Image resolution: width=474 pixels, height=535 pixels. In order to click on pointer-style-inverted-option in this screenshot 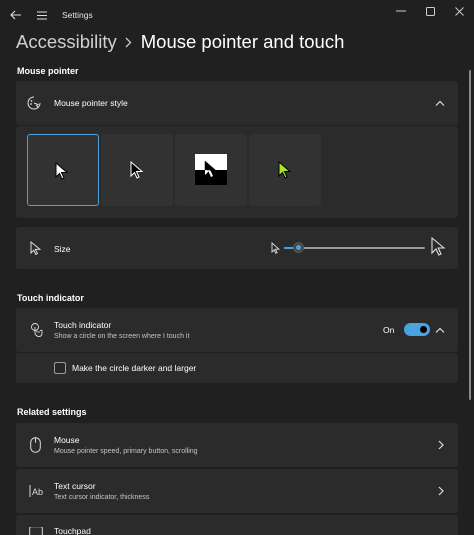, I will do `click(211, 170)`.